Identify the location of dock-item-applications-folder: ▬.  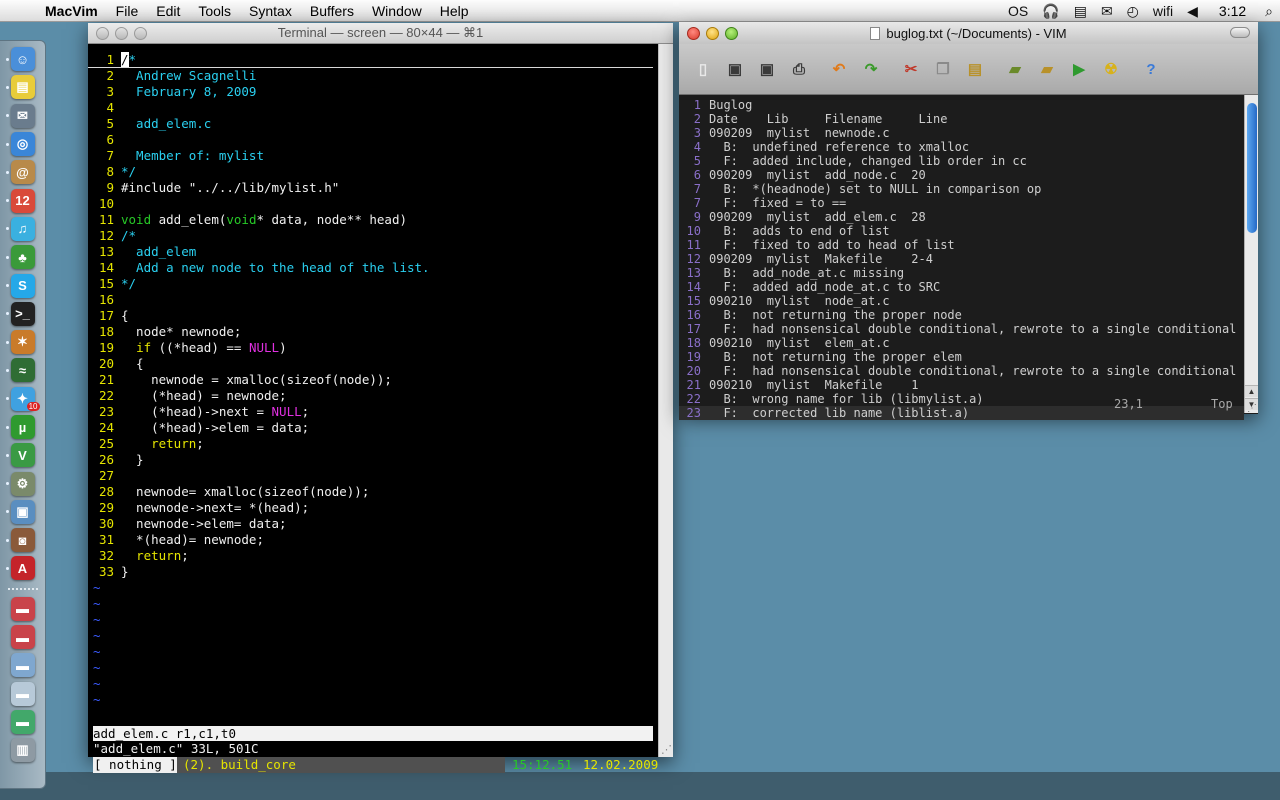
(23, 637).